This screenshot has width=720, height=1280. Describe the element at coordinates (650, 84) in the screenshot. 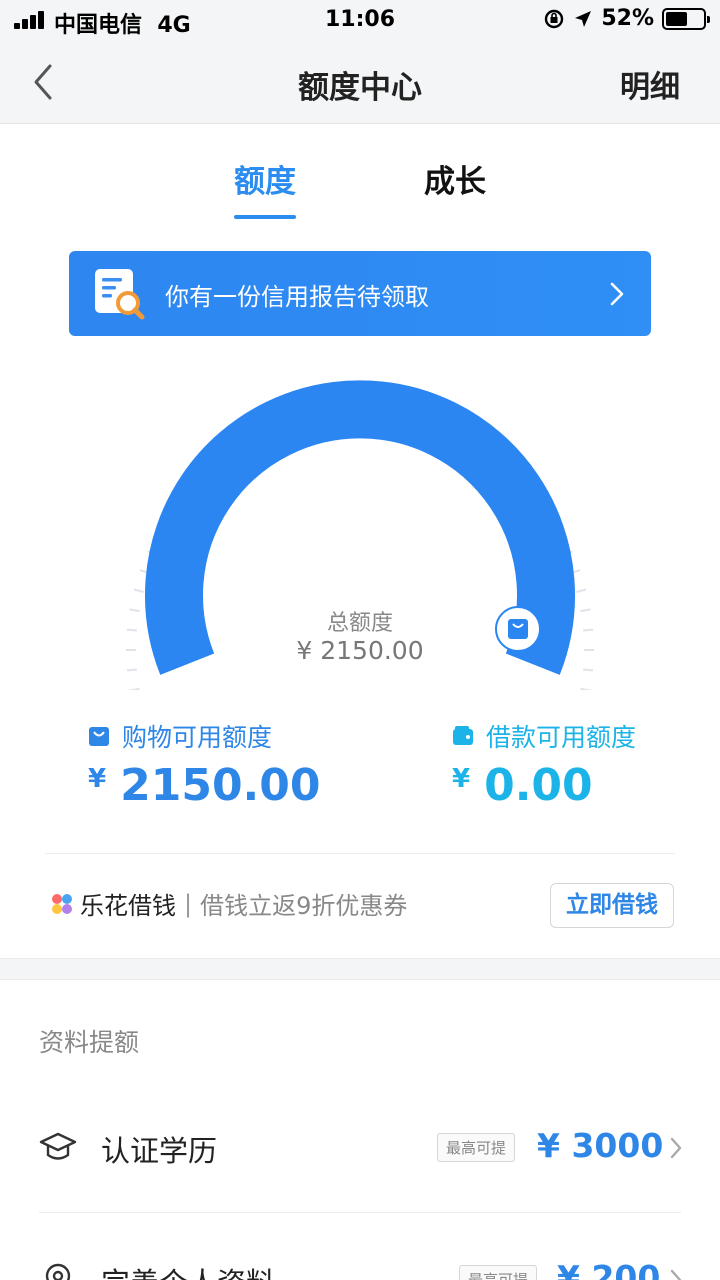

I see `detail-button: 明细` at that location.